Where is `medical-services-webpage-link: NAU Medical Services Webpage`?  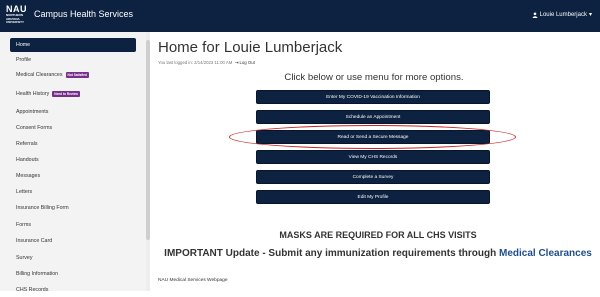 medical-services-webpage-link: NAU Medical Services Webpage is located at coordinates (193, 280).